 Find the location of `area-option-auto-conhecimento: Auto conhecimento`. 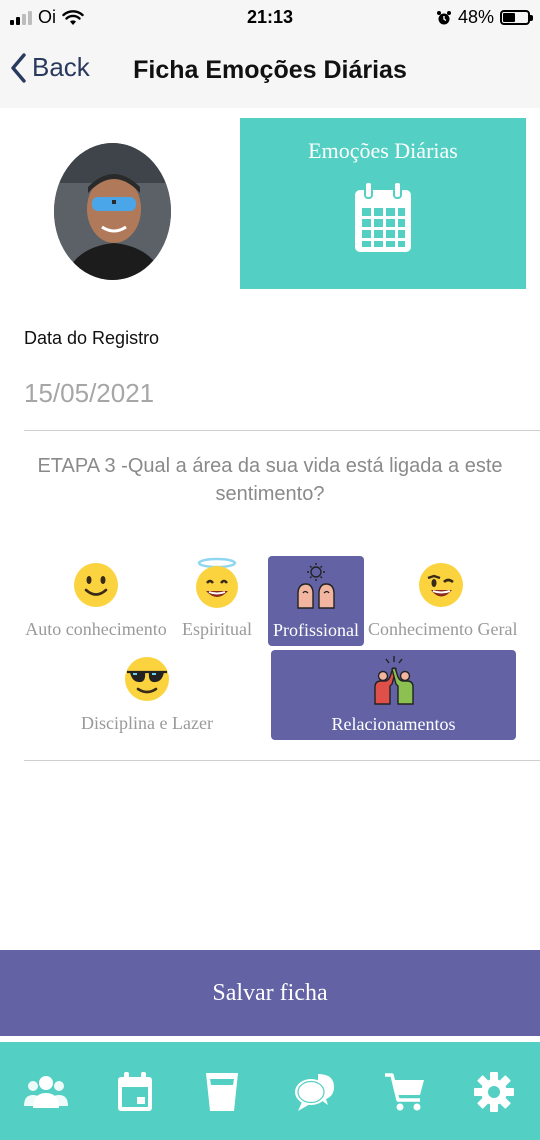

area-option-auto-conhecimento: Auto conhecimento is located at coordinates (96, 601).